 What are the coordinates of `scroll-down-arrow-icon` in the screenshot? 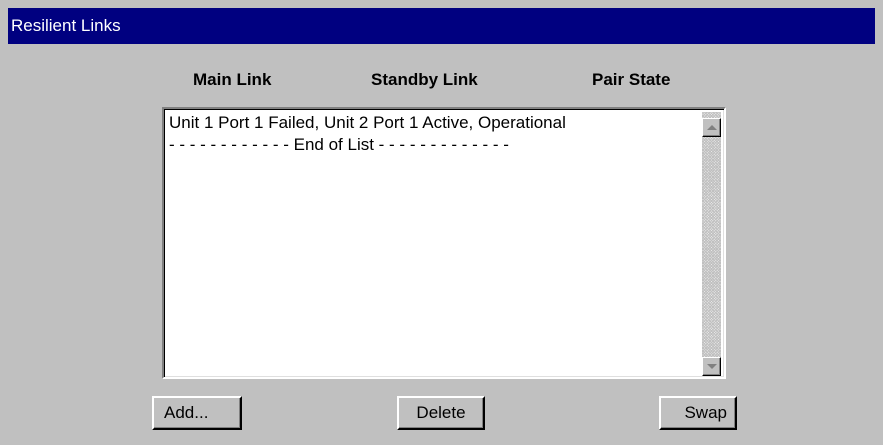 It's located at (712, 366).